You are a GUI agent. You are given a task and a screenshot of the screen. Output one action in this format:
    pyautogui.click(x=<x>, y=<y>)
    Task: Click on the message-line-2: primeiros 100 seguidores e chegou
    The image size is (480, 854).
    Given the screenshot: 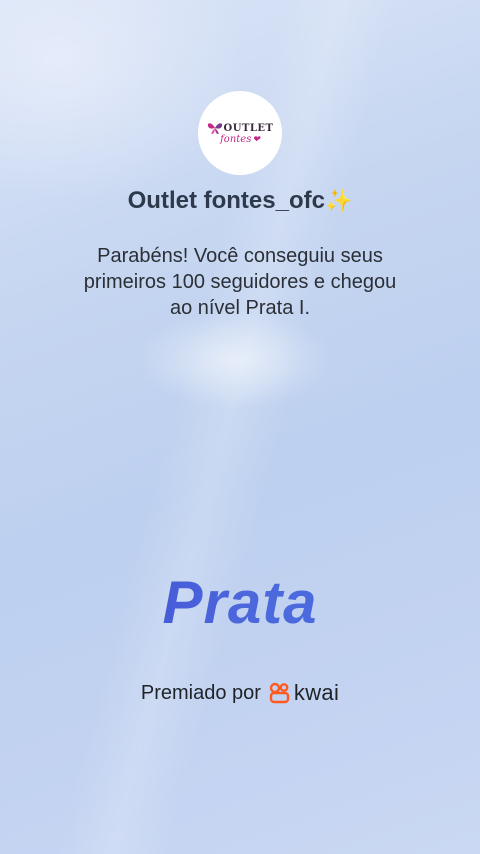 What is the action you would take?
    pyautogui.click(x=240, y=282)
    